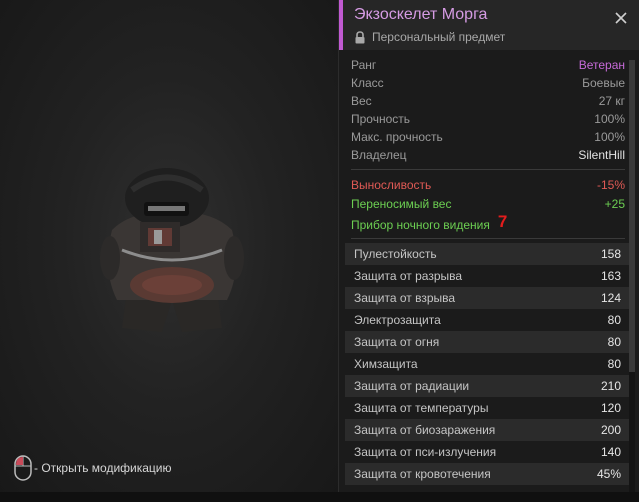 This screenshot has height=502, width=639. What do you see at coordinates (412, 386) in the screenshot?
I see `stat-label: Защита от радиации` at bounding box center [412, 386].